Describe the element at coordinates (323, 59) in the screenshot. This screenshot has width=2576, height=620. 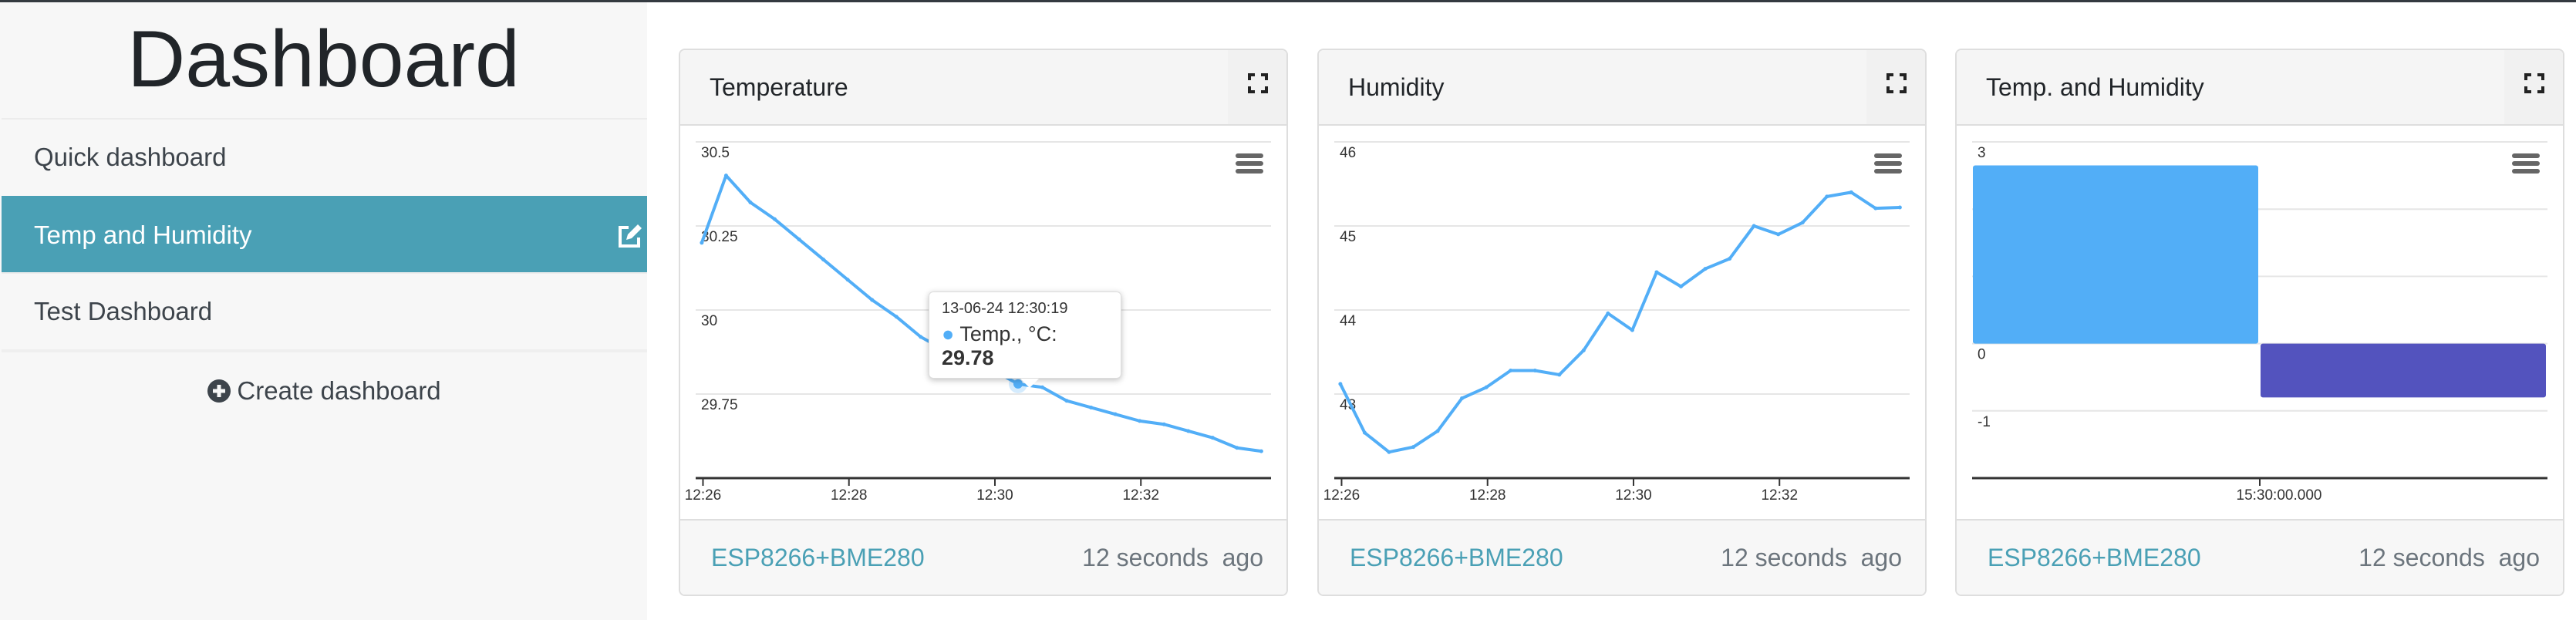
I see `page-title: Dashboard` at that location.